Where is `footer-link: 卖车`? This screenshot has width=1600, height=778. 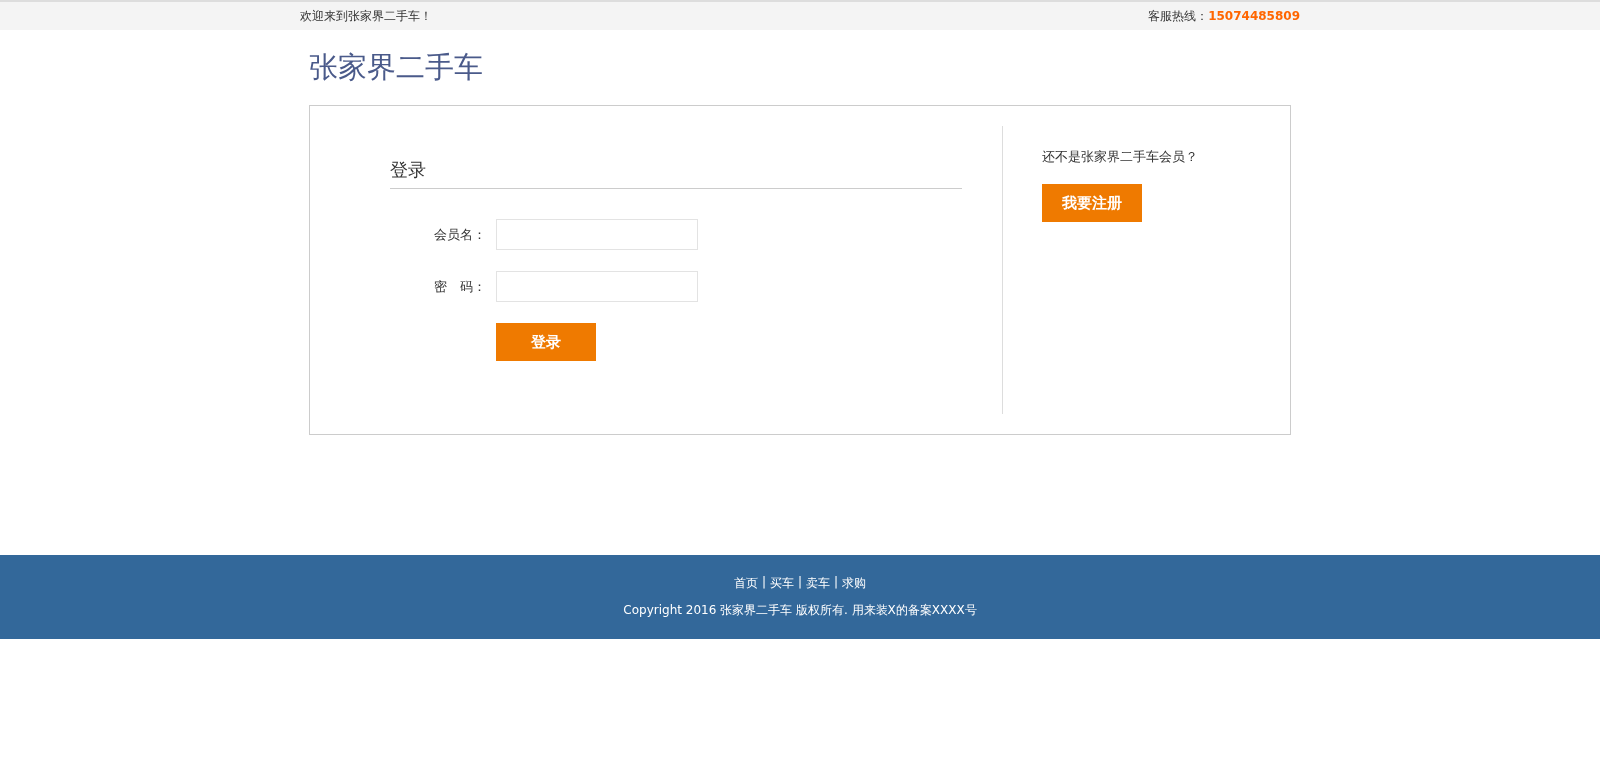
footer-link: 卖车 is located at coordinates (818, 583).